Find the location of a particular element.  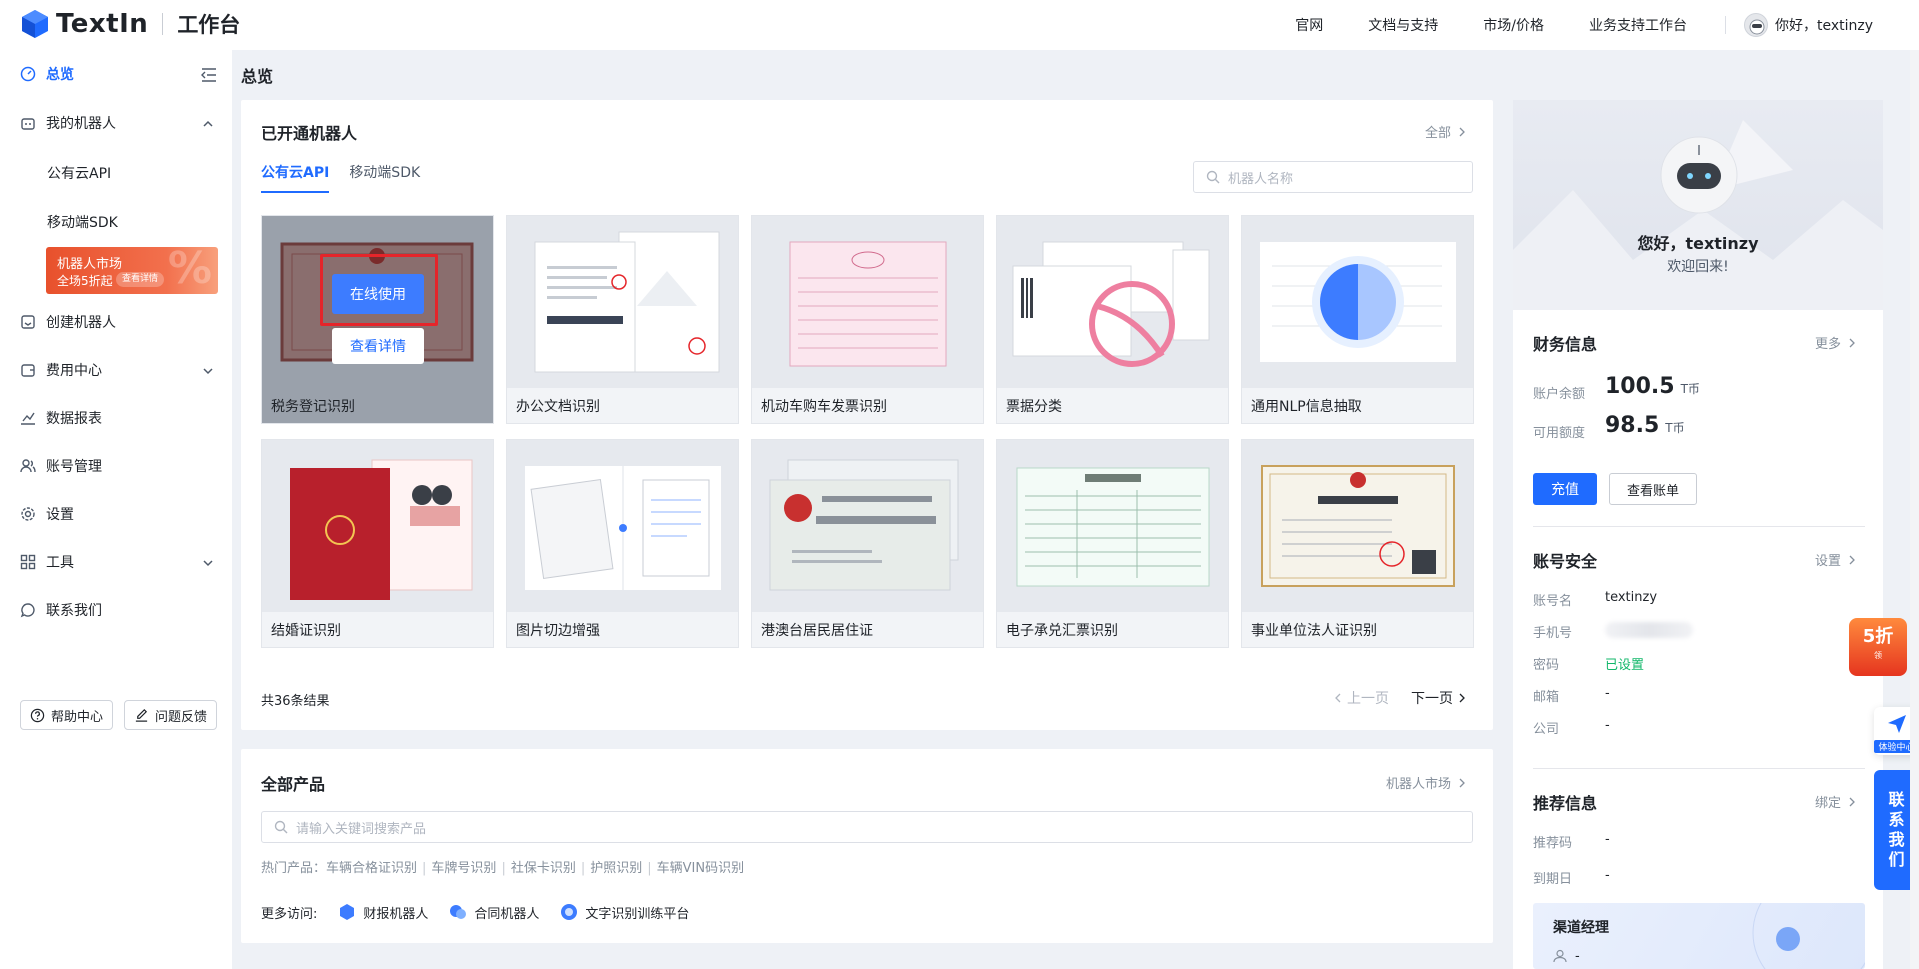

paper-plane-icon is located at coordinates (1897, 724).